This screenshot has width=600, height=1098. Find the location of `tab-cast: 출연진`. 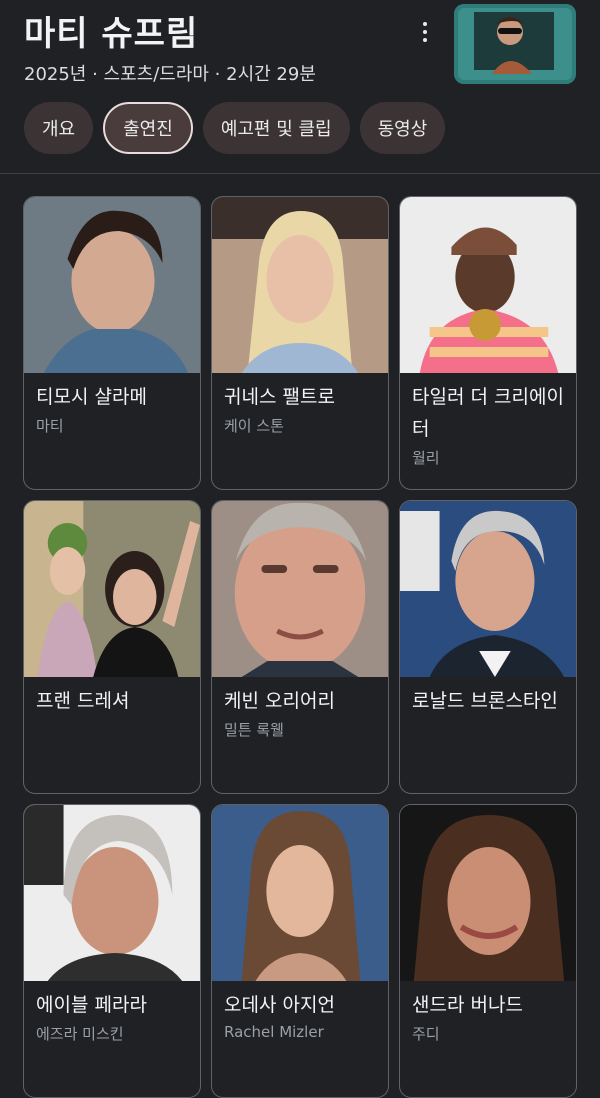

tab-cast: 출연진 is located at coordinates (148, 128).